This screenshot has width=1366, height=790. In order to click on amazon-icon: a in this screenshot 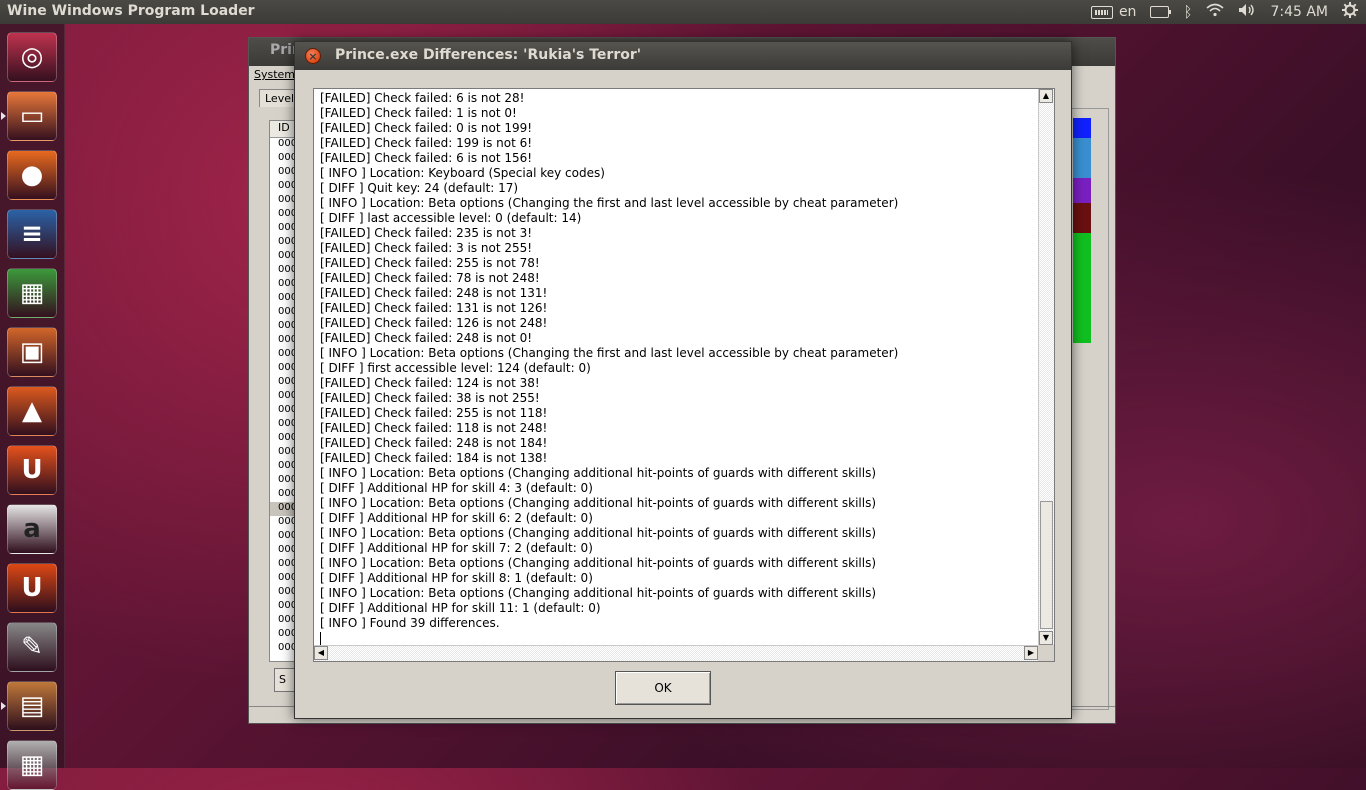, I will do `click(32, 529)`.